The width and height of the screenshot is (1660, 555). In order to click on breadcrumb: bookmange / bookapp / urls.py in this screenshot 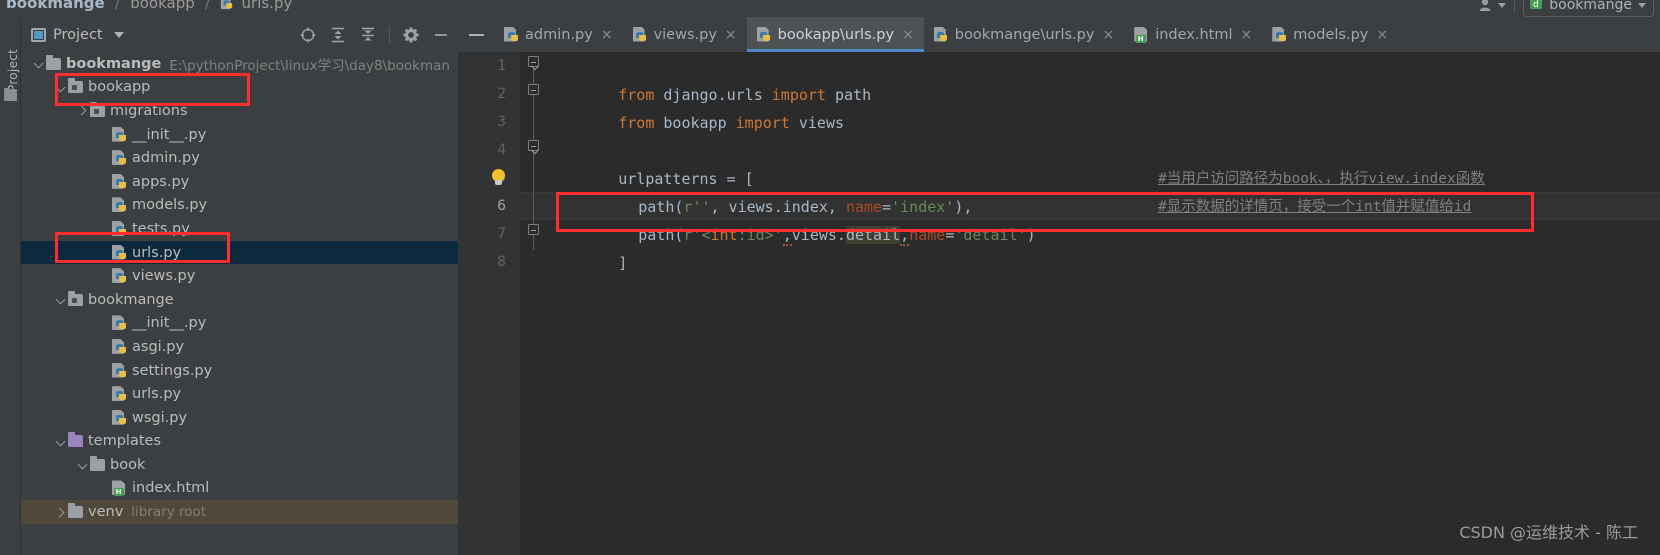, I will do `click(149, 7)`.